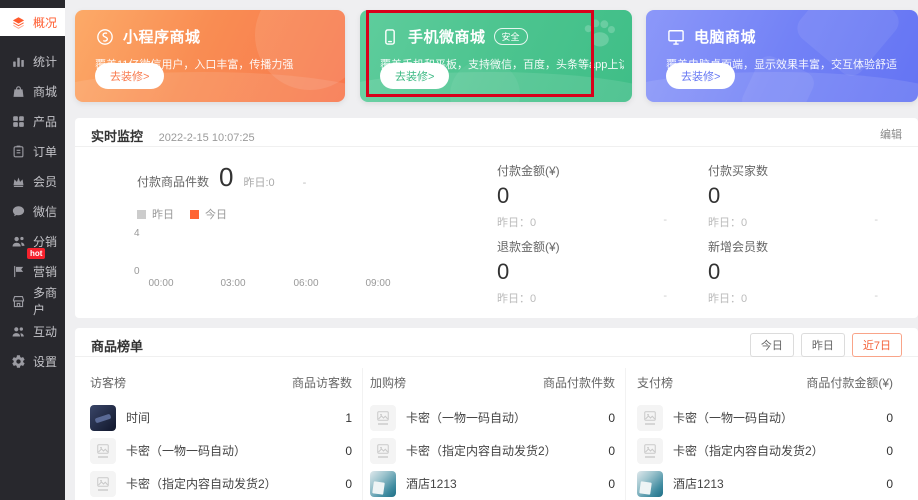  I want to click on sidebar-item-stats: 统计, so click(32, 61).